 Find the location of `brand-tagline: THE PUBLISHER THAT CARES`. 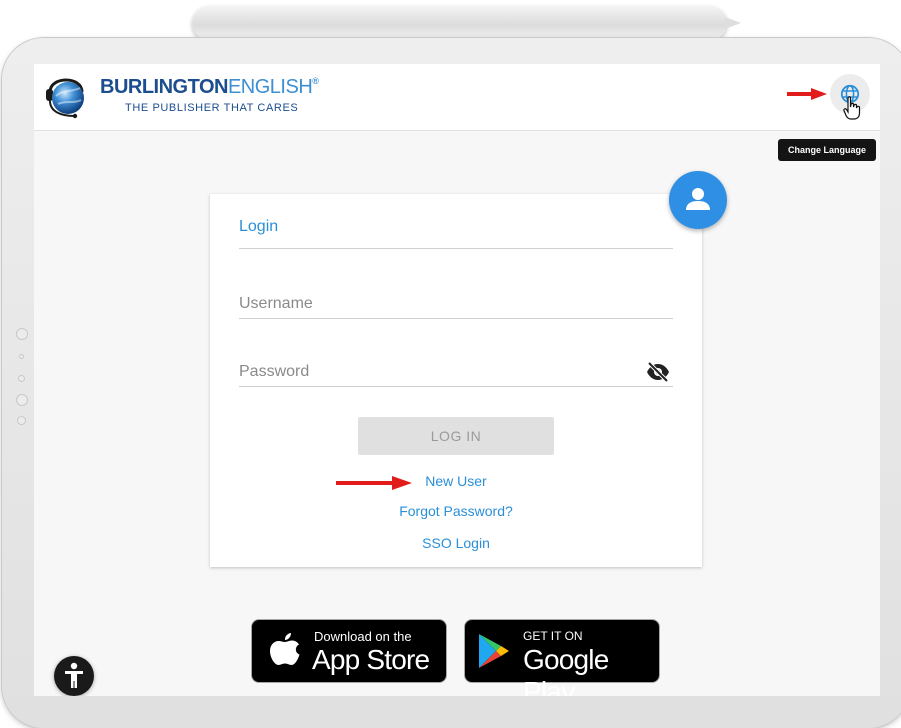

brand-tagline: THE PUBLISHER THAT CARES is located at coordinates (212, 108).